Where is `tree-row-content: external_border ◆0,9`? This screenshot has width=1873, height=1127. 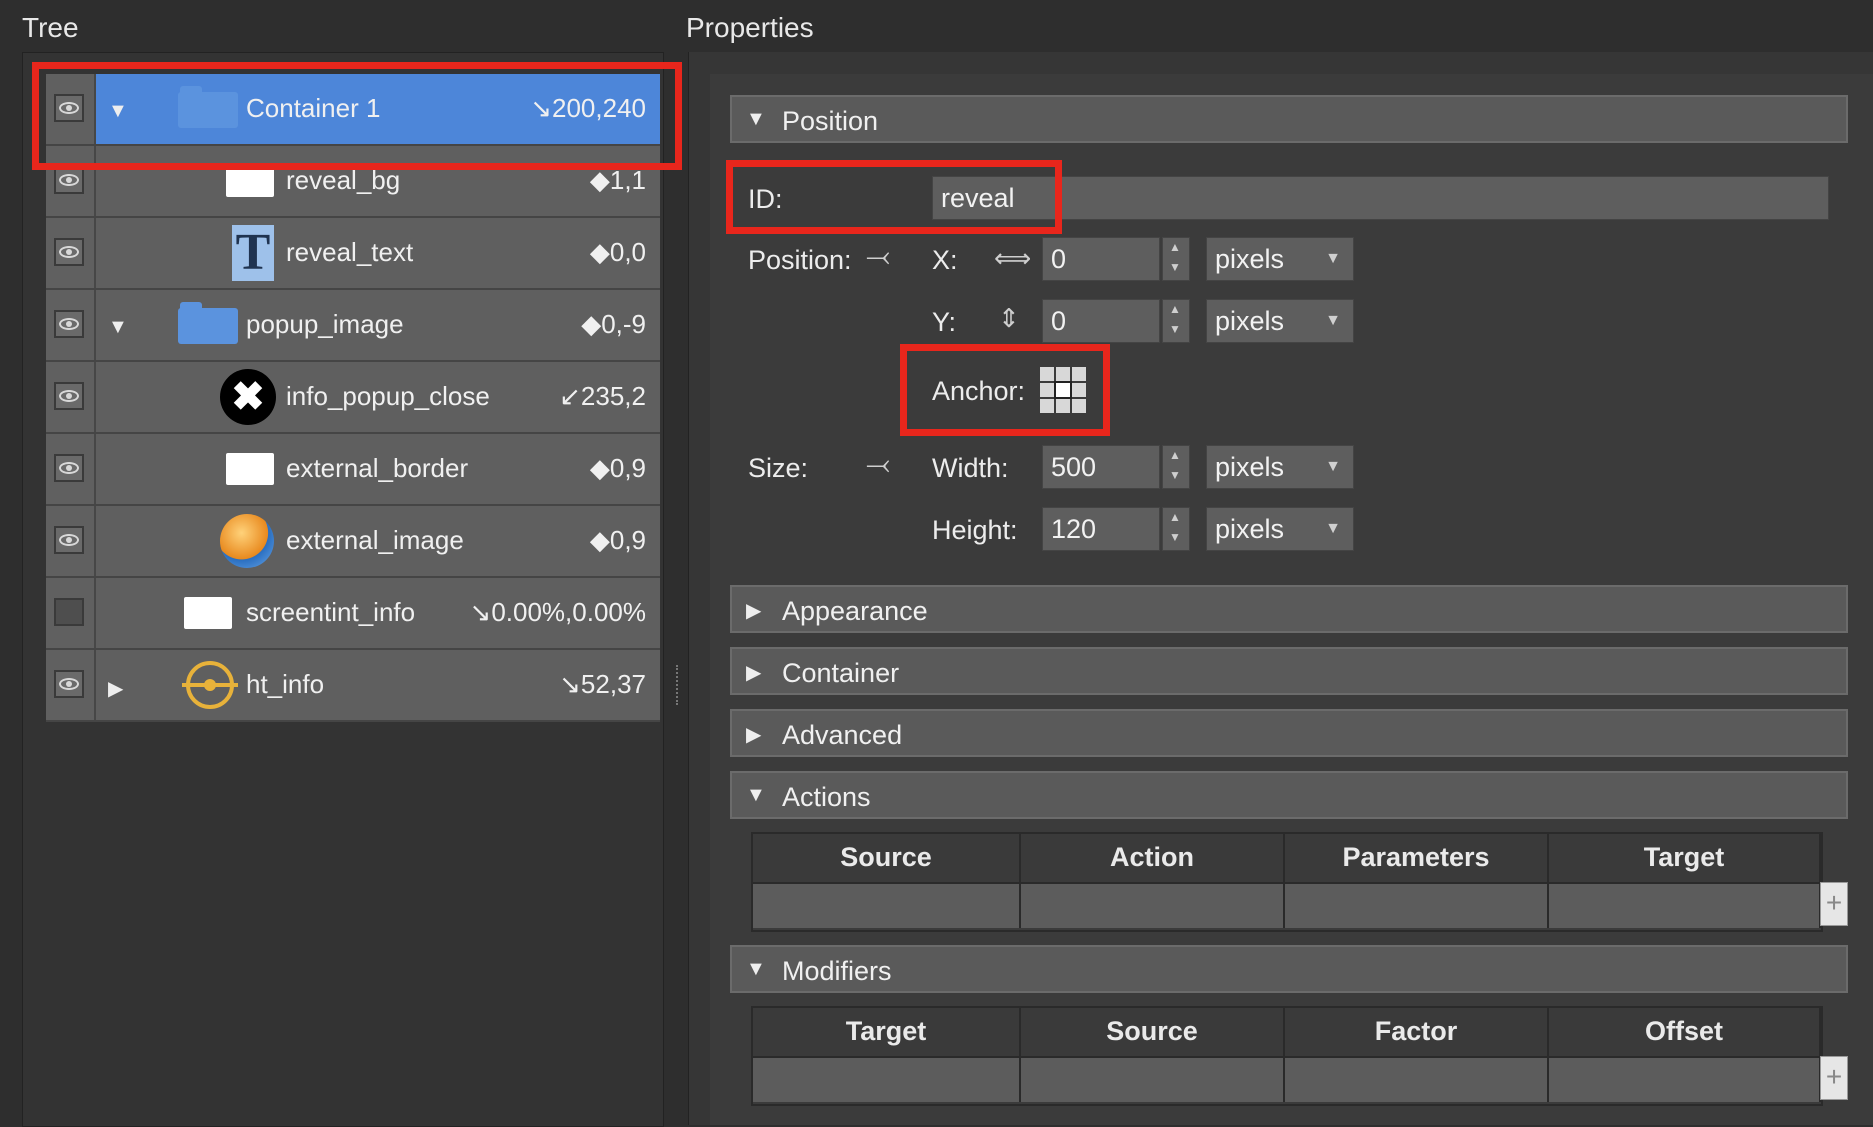 tree-row-content: external_border ◆0,9 is located at coordinates (378, 469).